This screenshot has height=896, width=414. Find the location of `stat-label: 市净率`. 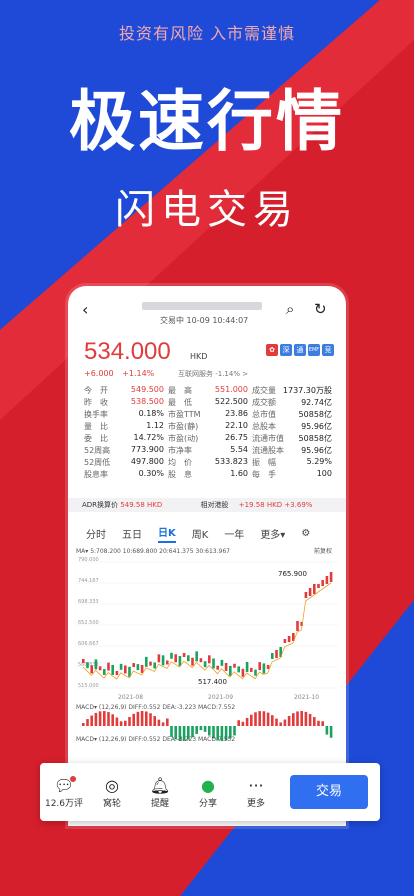

stat-label: 市净率 is located at coordinates (180, 450).